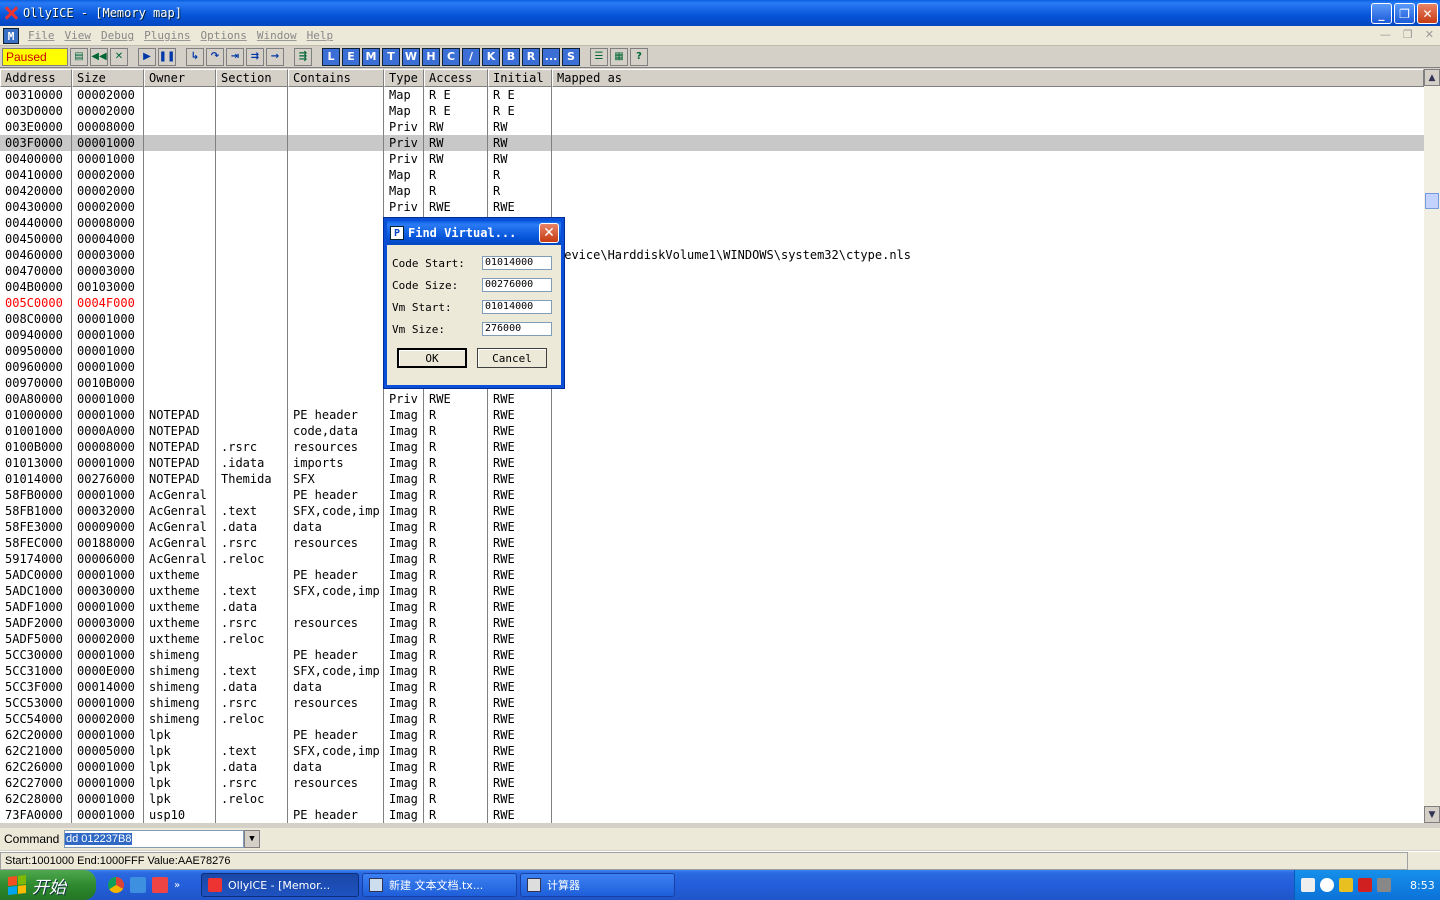 The height and width of the screenshot is (900, 1440). Describe the element at coordinates (517, 263) in the screenshot. I see `code-start-input: 01014000` at that location.